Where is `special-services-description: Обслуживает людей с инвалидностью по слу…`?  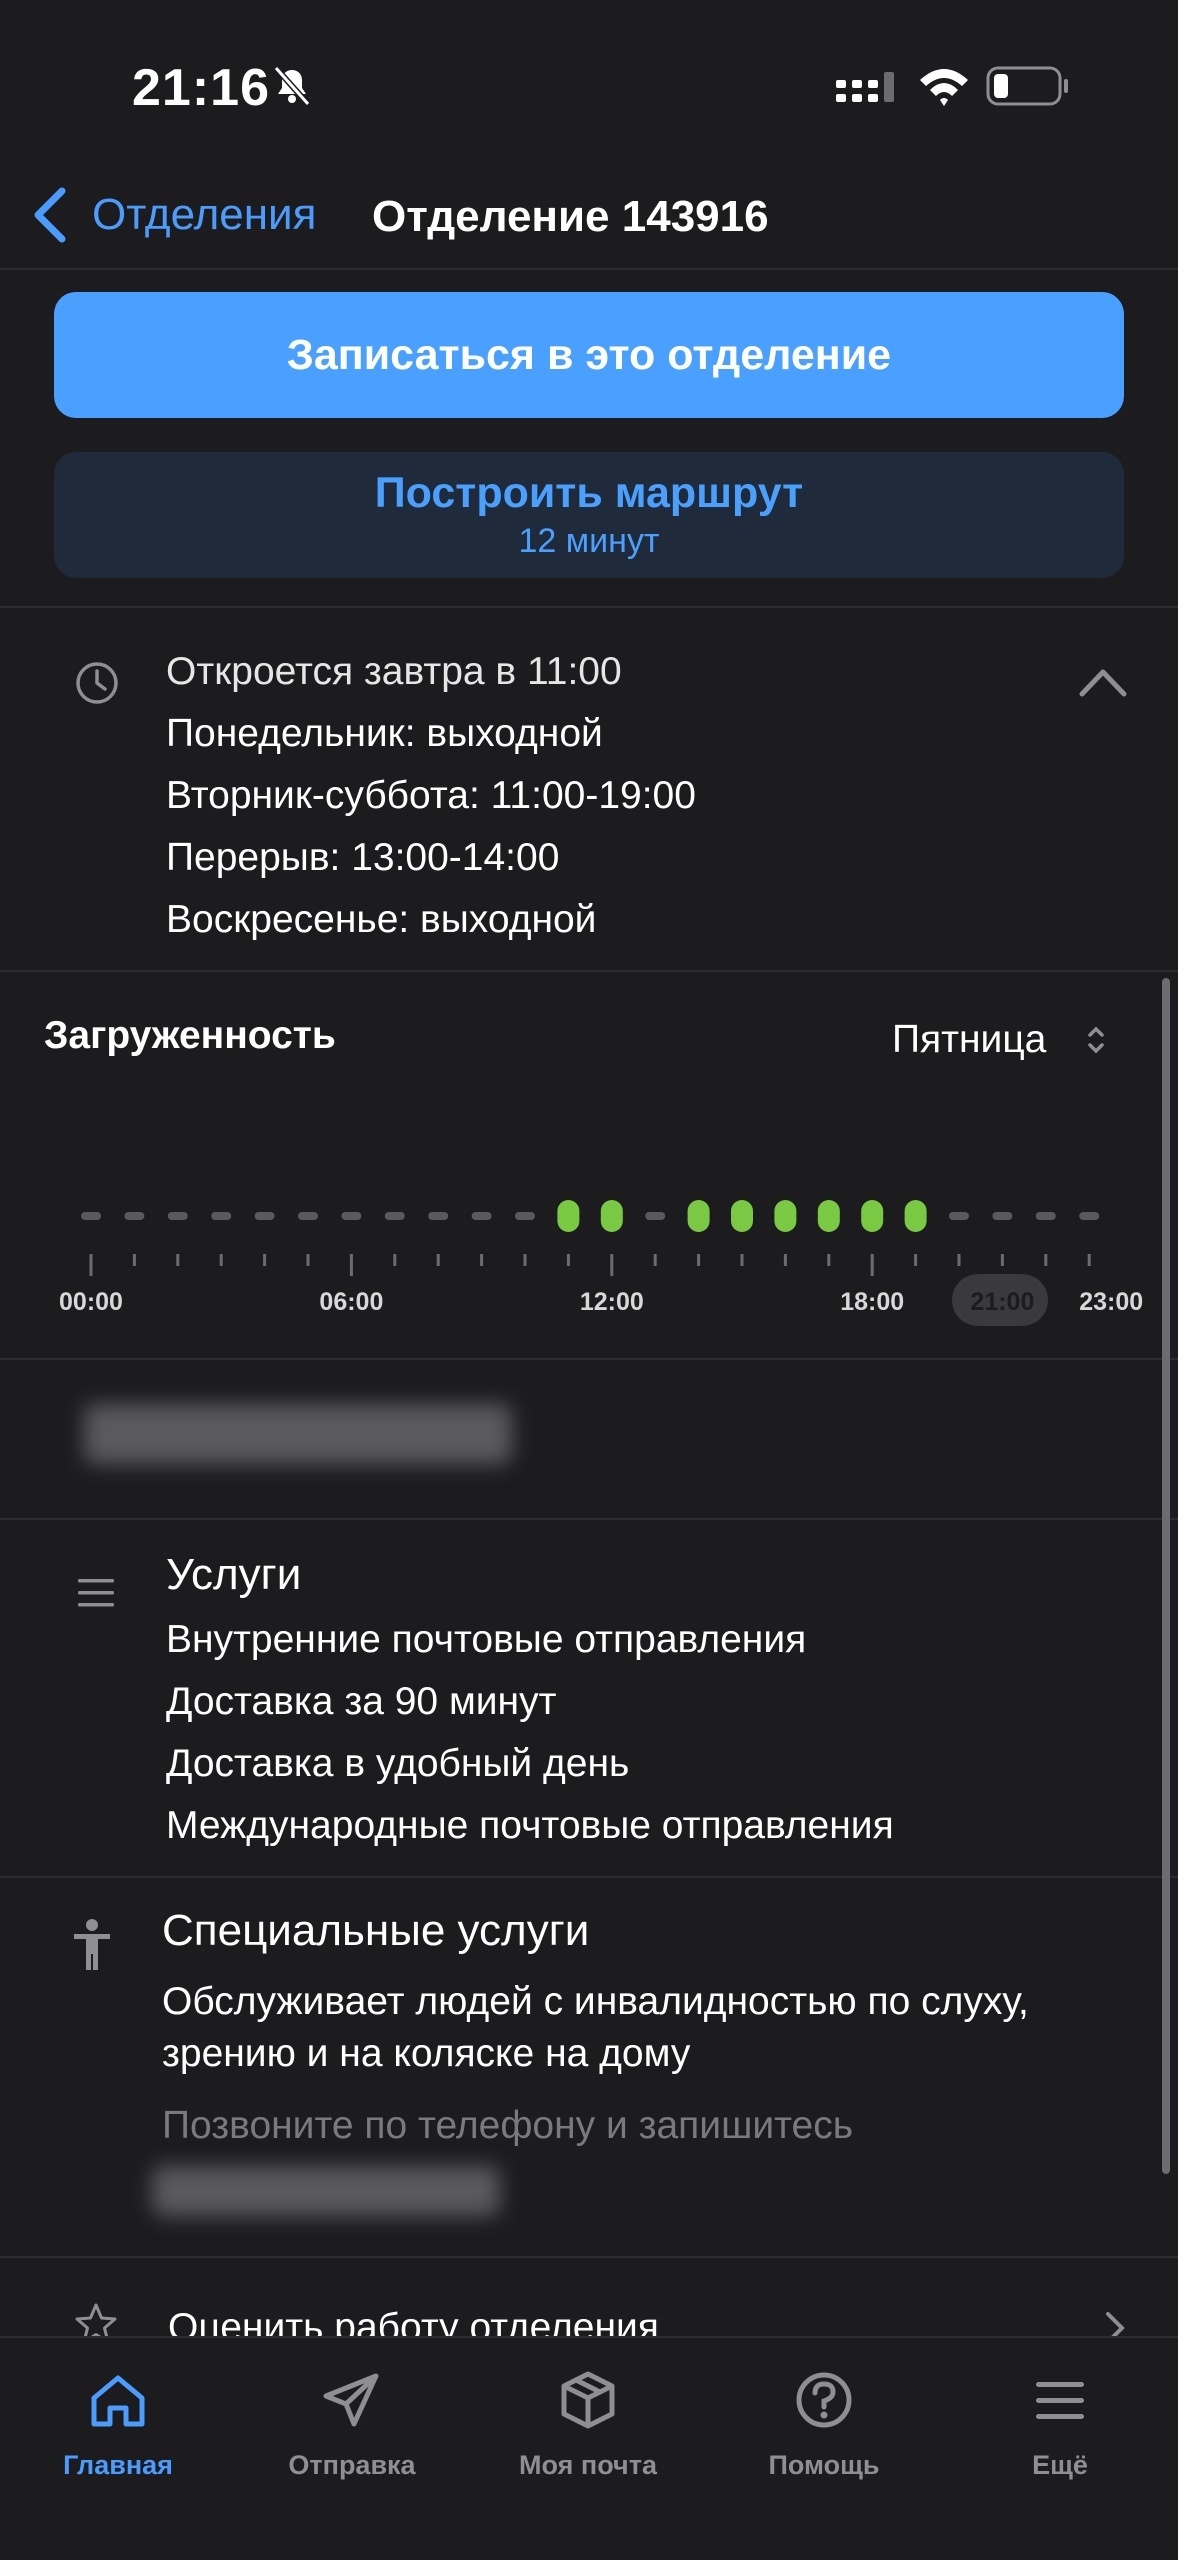
special-services-description: Обслуживает людей с инвалидностью по слу… is located at coordinates (595, 2027).